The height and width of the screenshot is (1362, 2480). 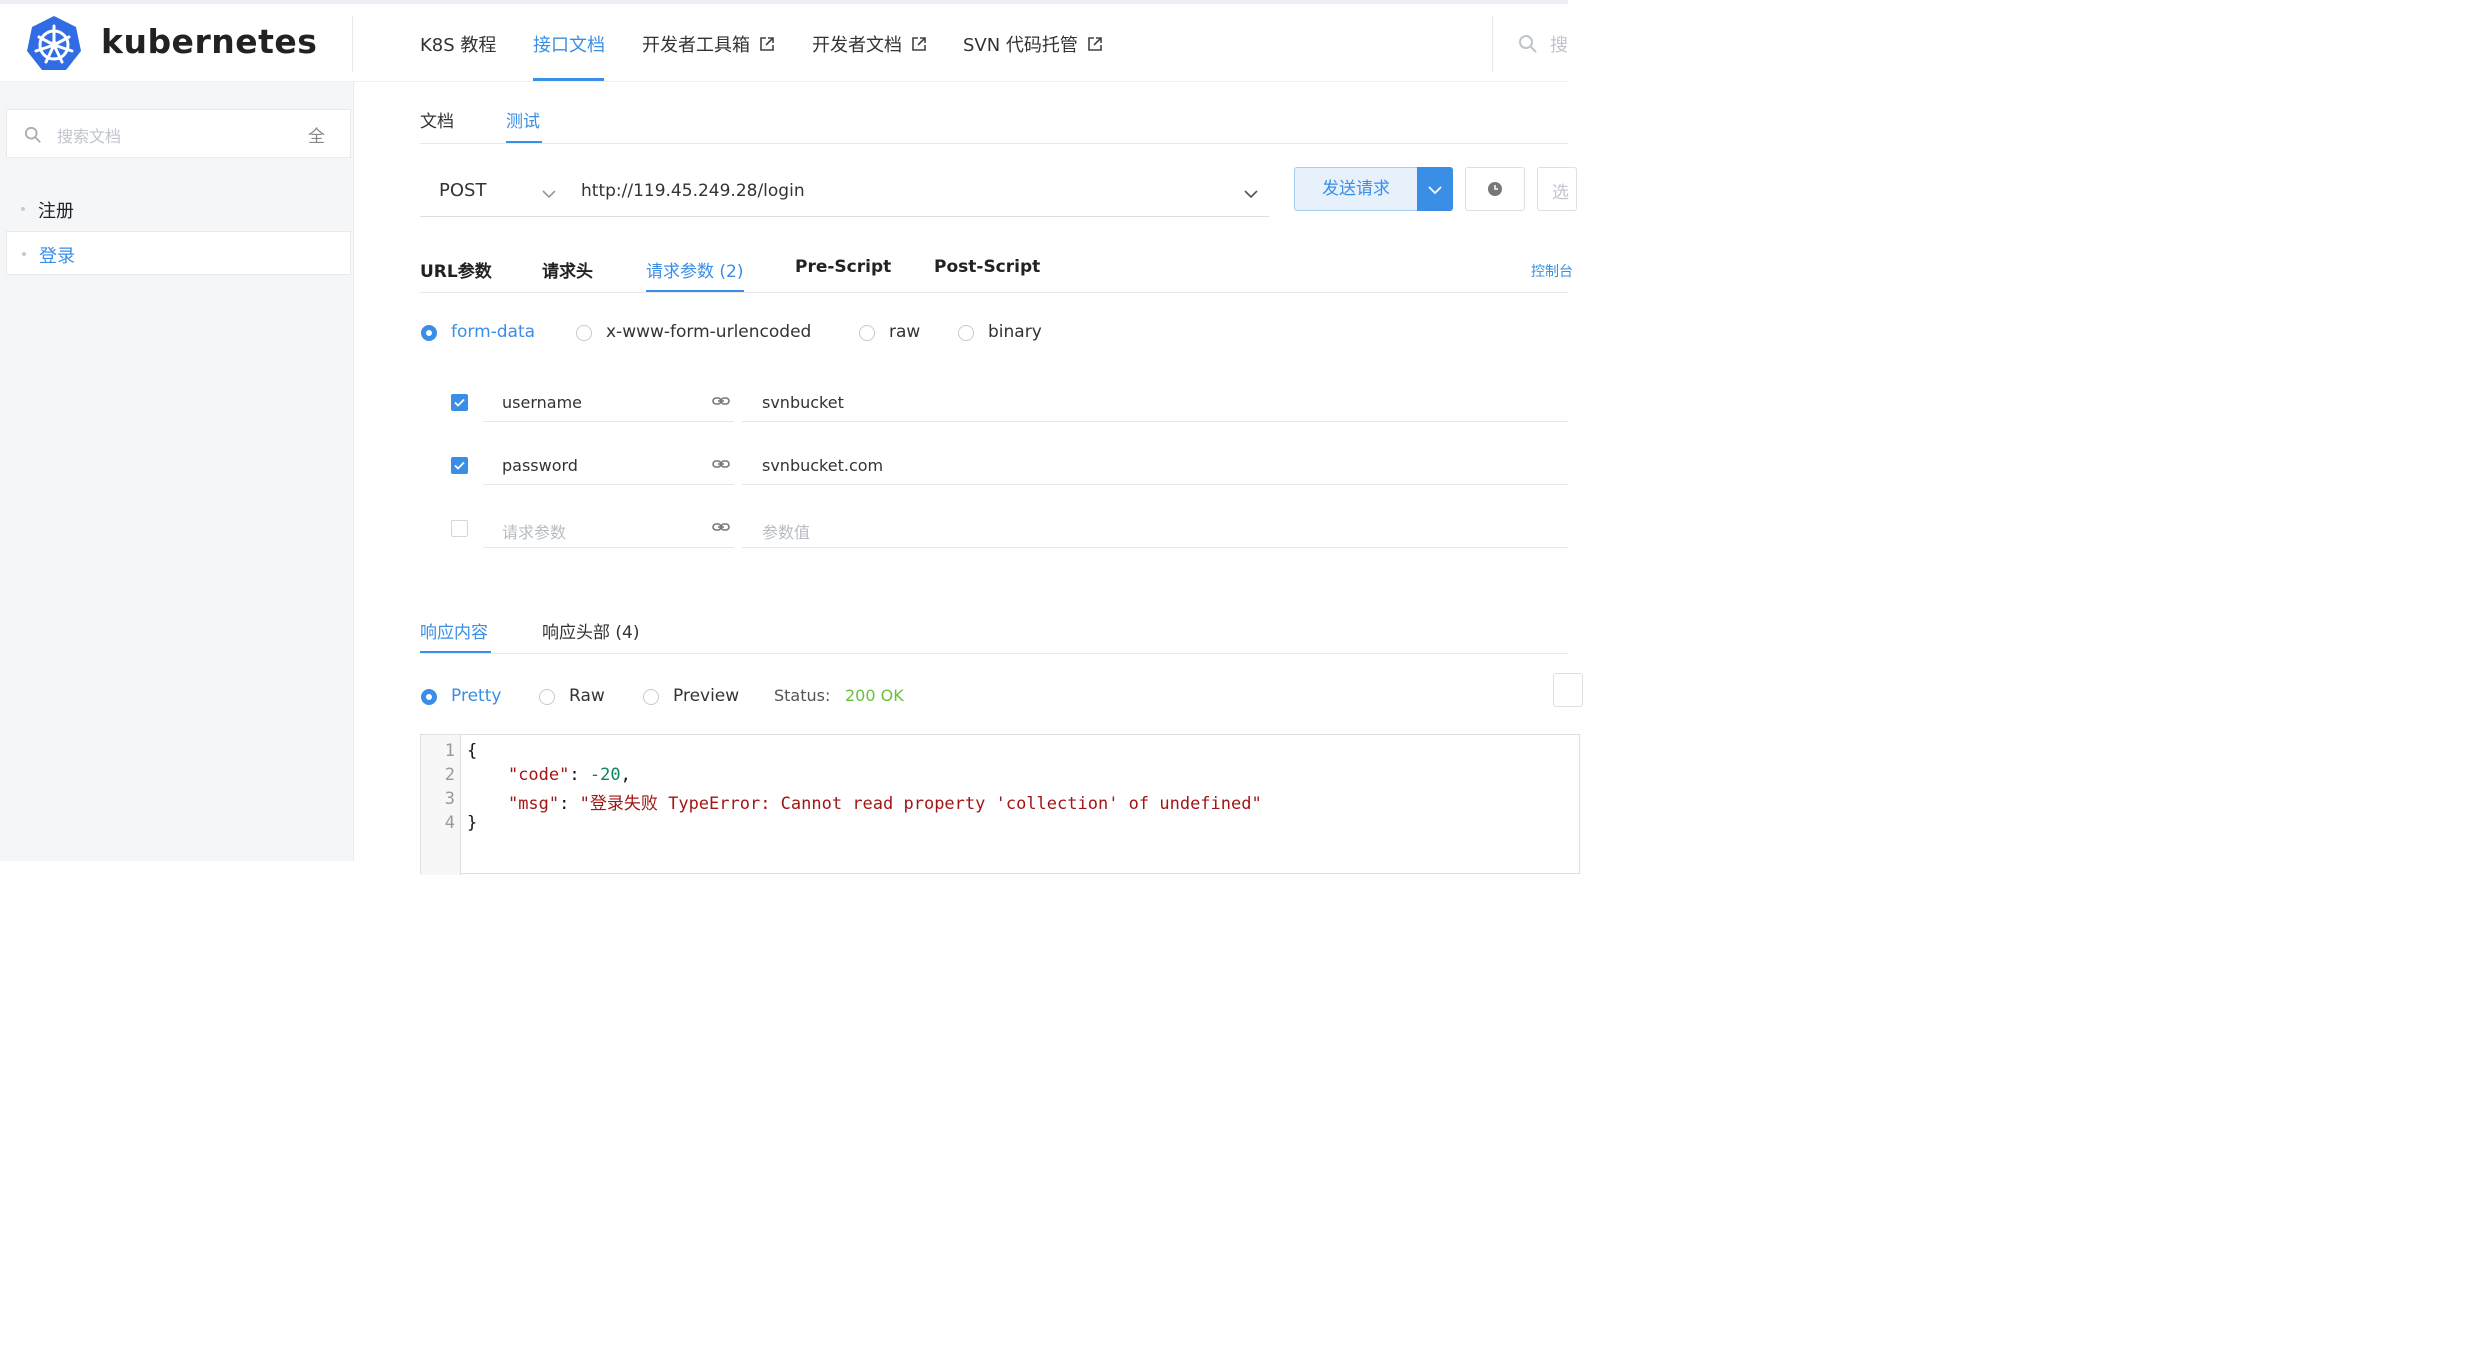 What do you see at coordinates (696, 45) in the screenshot?
I see `nav-label: 开发者工具箱` at bounding box center [696, 45].